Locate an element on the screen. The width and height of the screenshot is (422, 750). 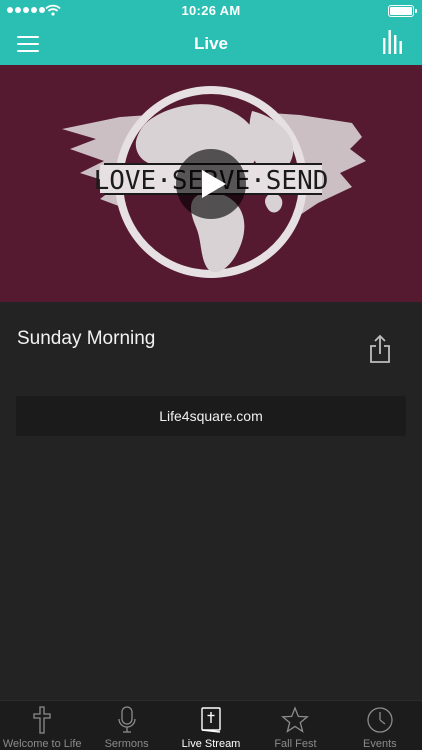
status-bar: 10:26 AM is located at coordinates (211, 11).